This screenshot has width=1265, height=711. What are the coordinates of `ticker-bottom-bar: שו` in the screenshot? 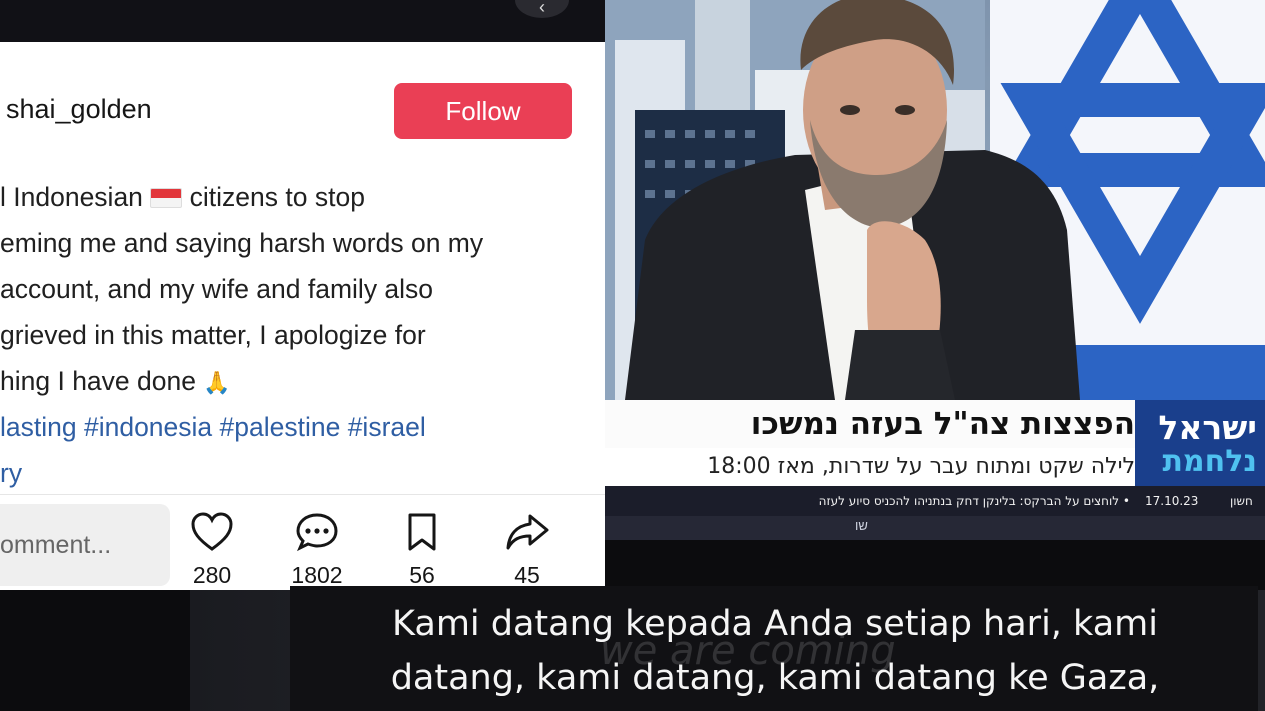 It's located at (935, 528).